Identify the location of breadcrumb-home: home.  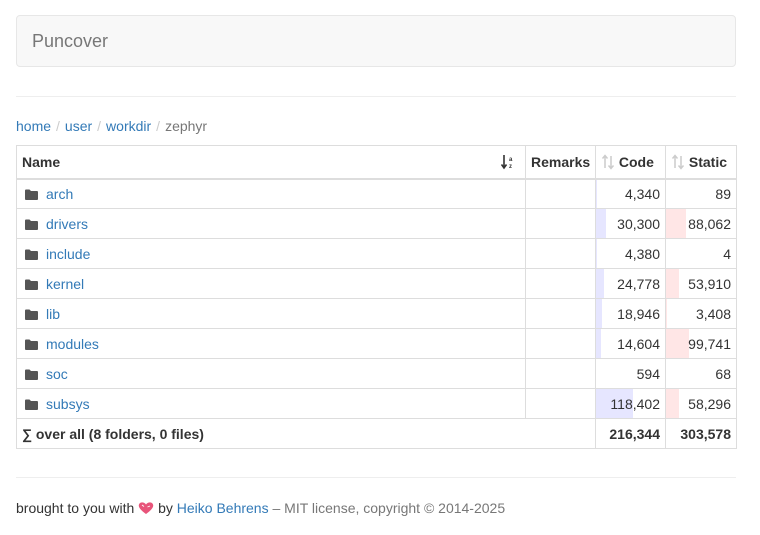
(33, 126).